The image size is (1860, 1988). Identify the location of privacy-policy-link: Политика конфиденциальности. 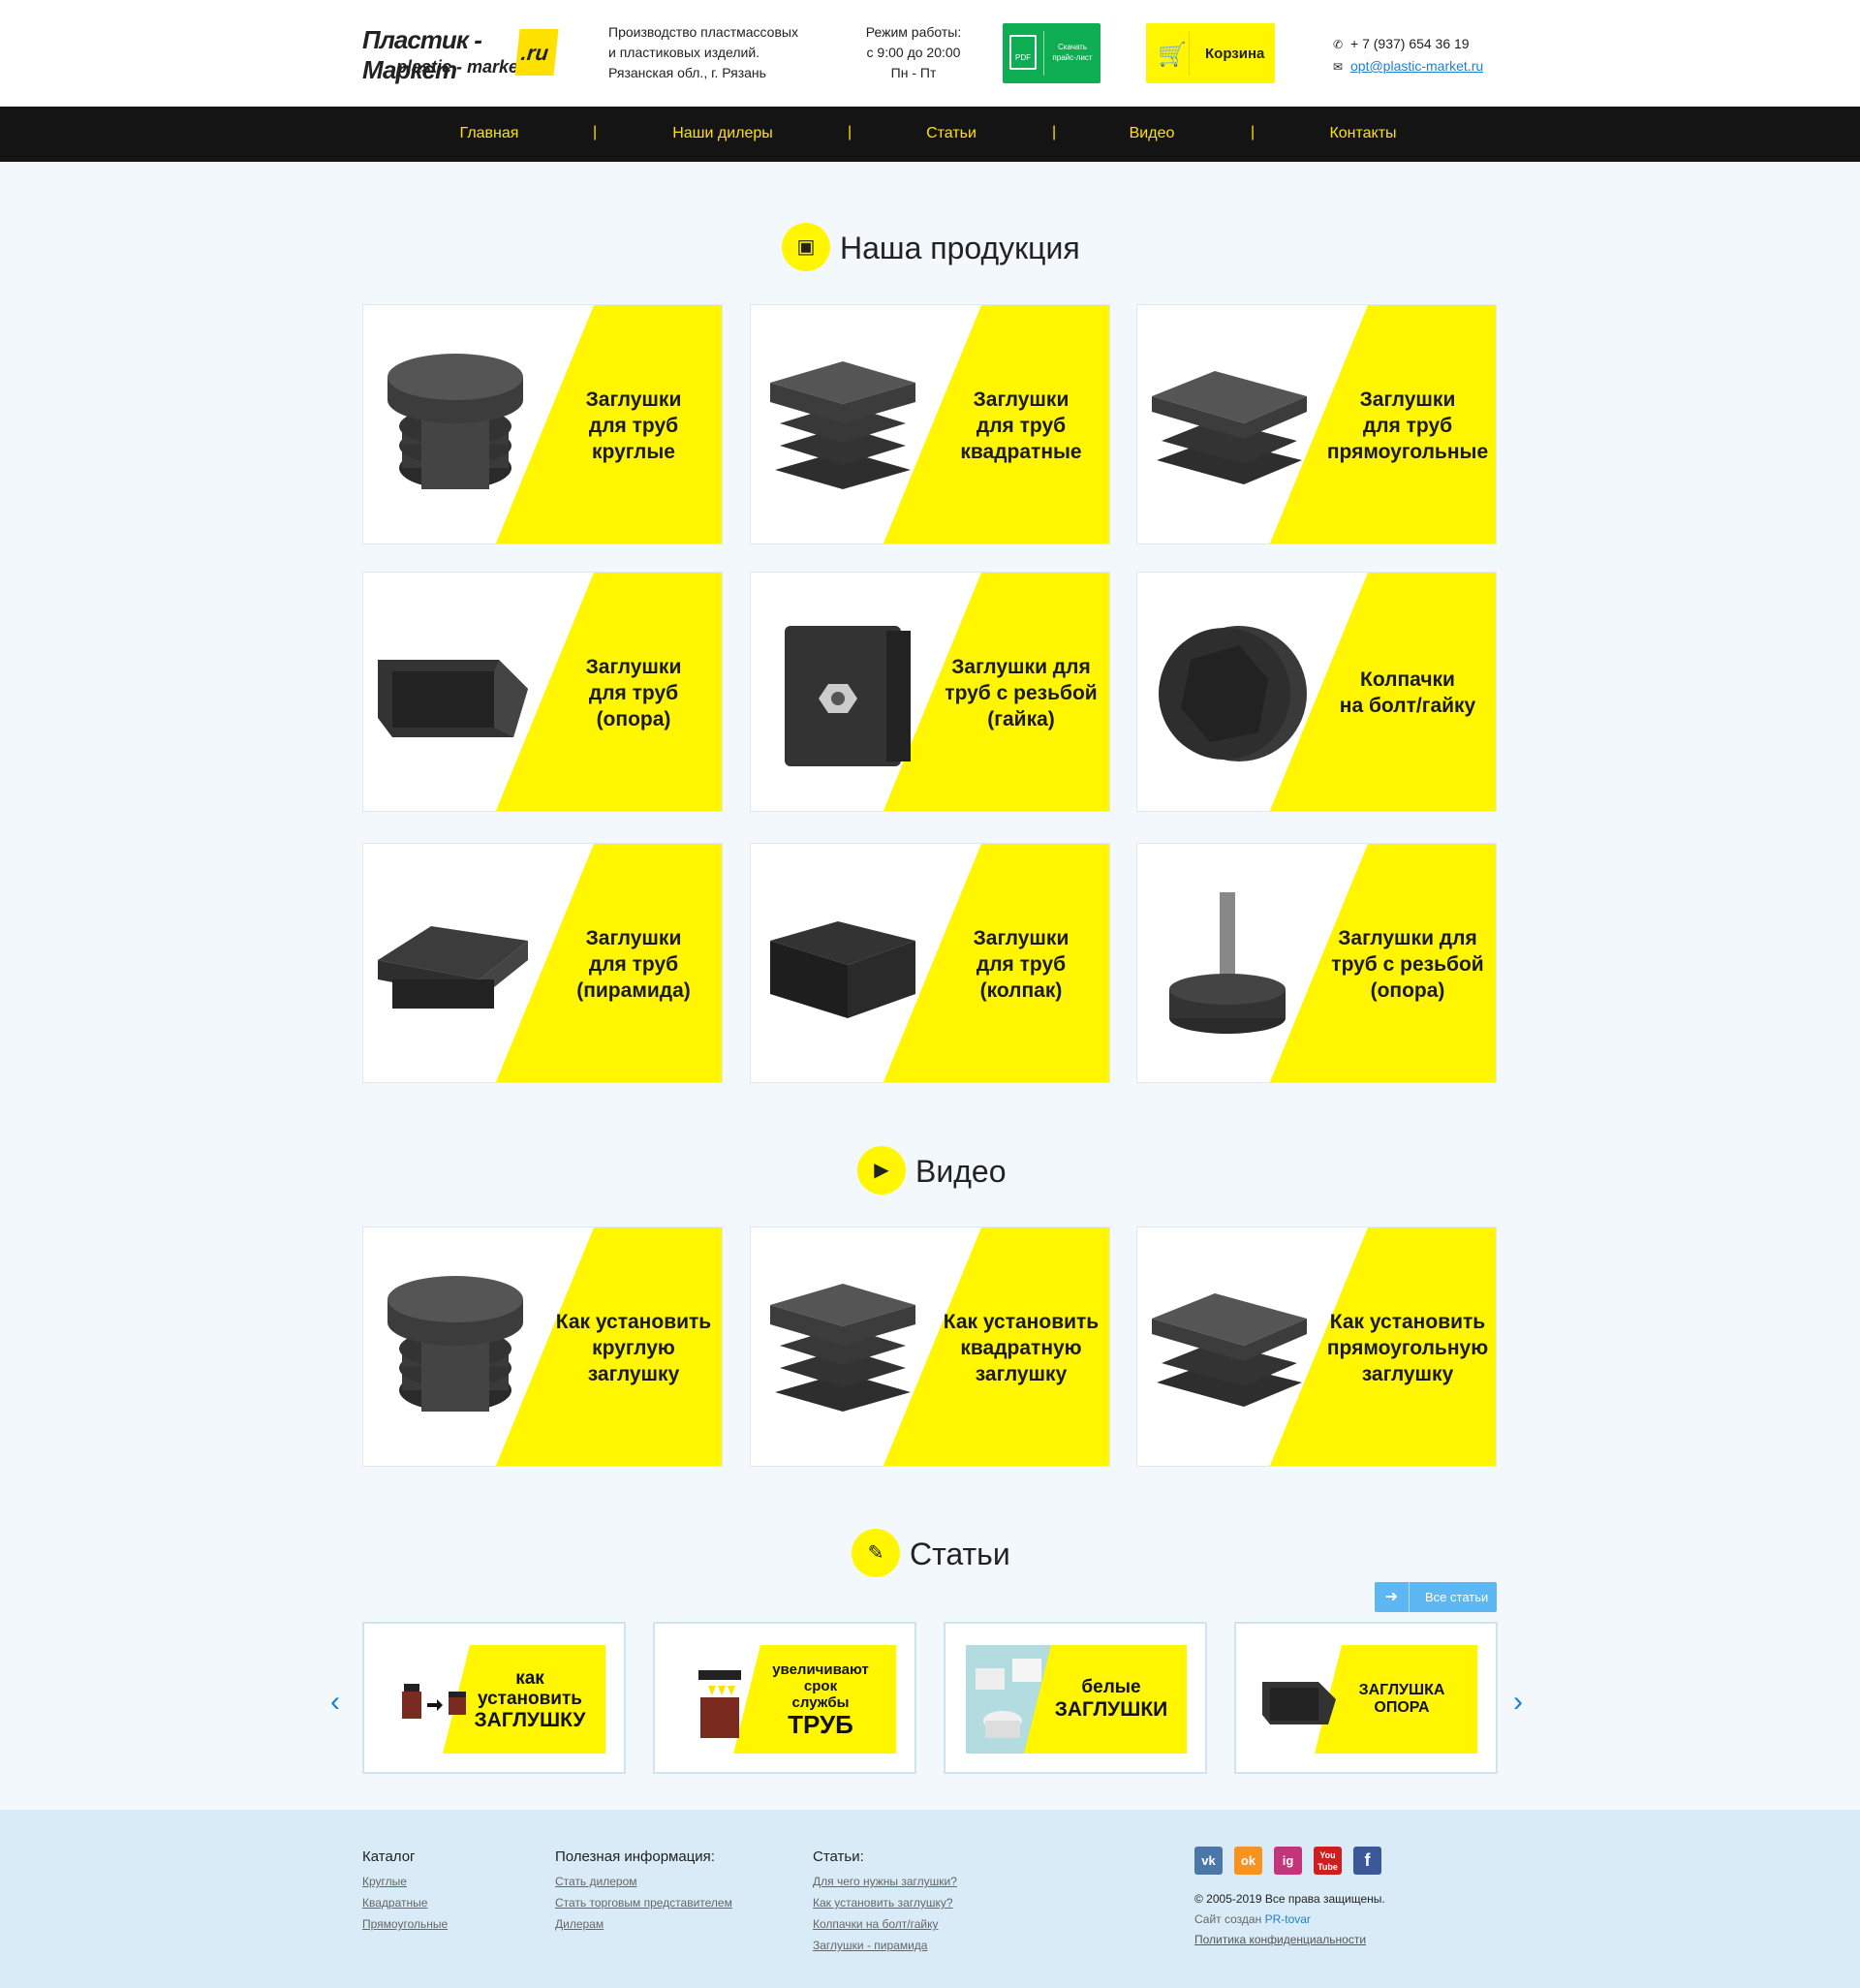
(1289, 1940).